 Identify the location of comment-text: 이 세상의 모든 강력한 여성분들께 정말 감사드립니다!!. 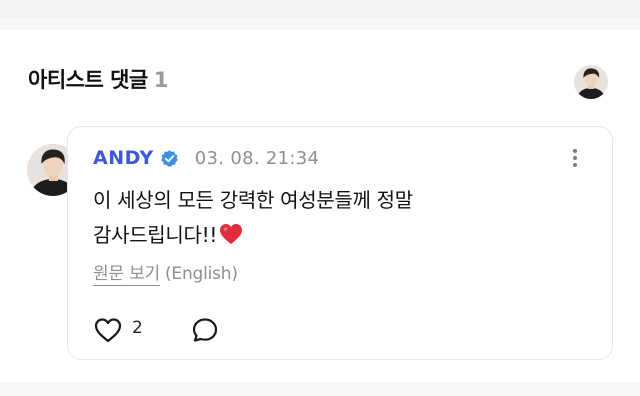
(328, 218).